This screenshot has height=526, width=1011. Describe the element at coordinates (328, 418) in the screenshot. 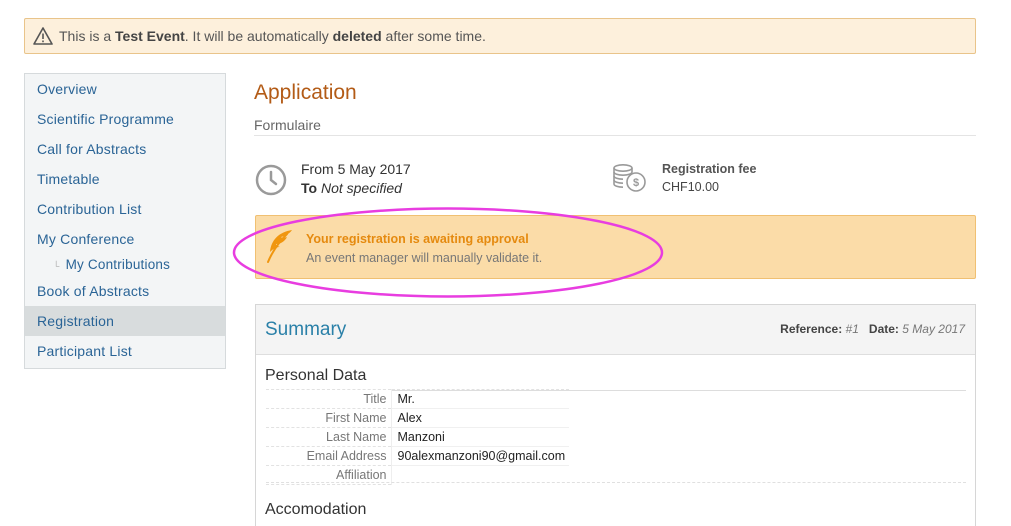

I see `field-key: First Name` at that location.